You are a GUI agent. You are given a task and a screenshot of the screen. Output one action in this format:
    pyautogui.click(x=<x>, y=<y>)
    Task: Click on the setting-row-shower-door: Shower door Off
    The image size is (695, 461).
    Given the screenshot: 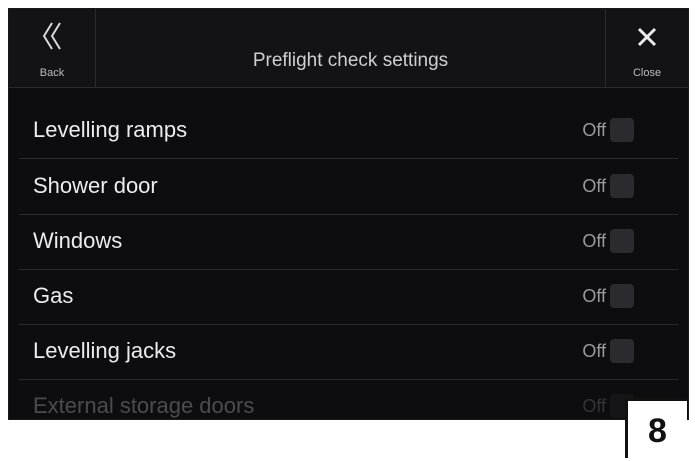 What is the action you would take?
    pyautogui.click(x=348, y=186)
    